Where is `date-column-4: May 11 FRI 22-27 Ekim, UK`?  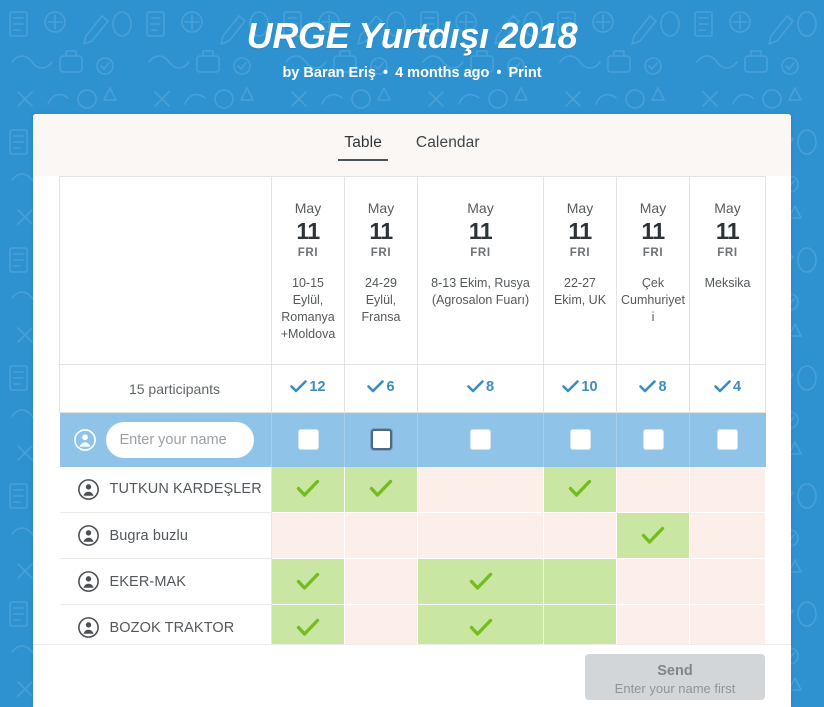 date-column-4: May 11 FRI 22-27 Ekim, UK is located at coordinates (580, 270).